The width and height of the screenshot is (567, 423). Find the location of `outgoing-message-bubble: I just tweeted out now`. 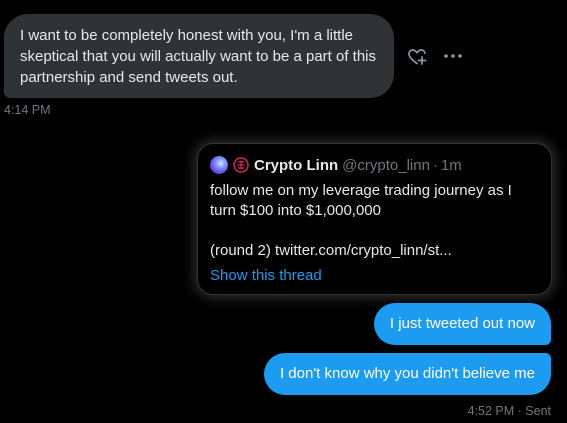

outgoing-message-bubble: I just tweeted out now is located at coordinates (462, 324).